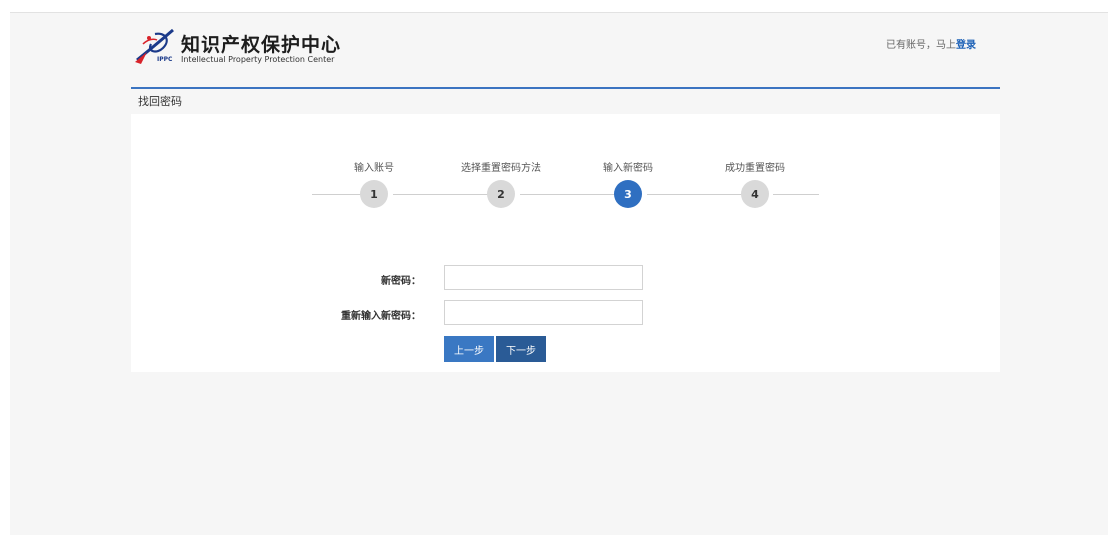 The height and width of the screenshot is (535, 1108). What do you see at coordinates (374, 194) in the screenshot?
I see `step-circle-1: 1` at bounding box center [374, 194].